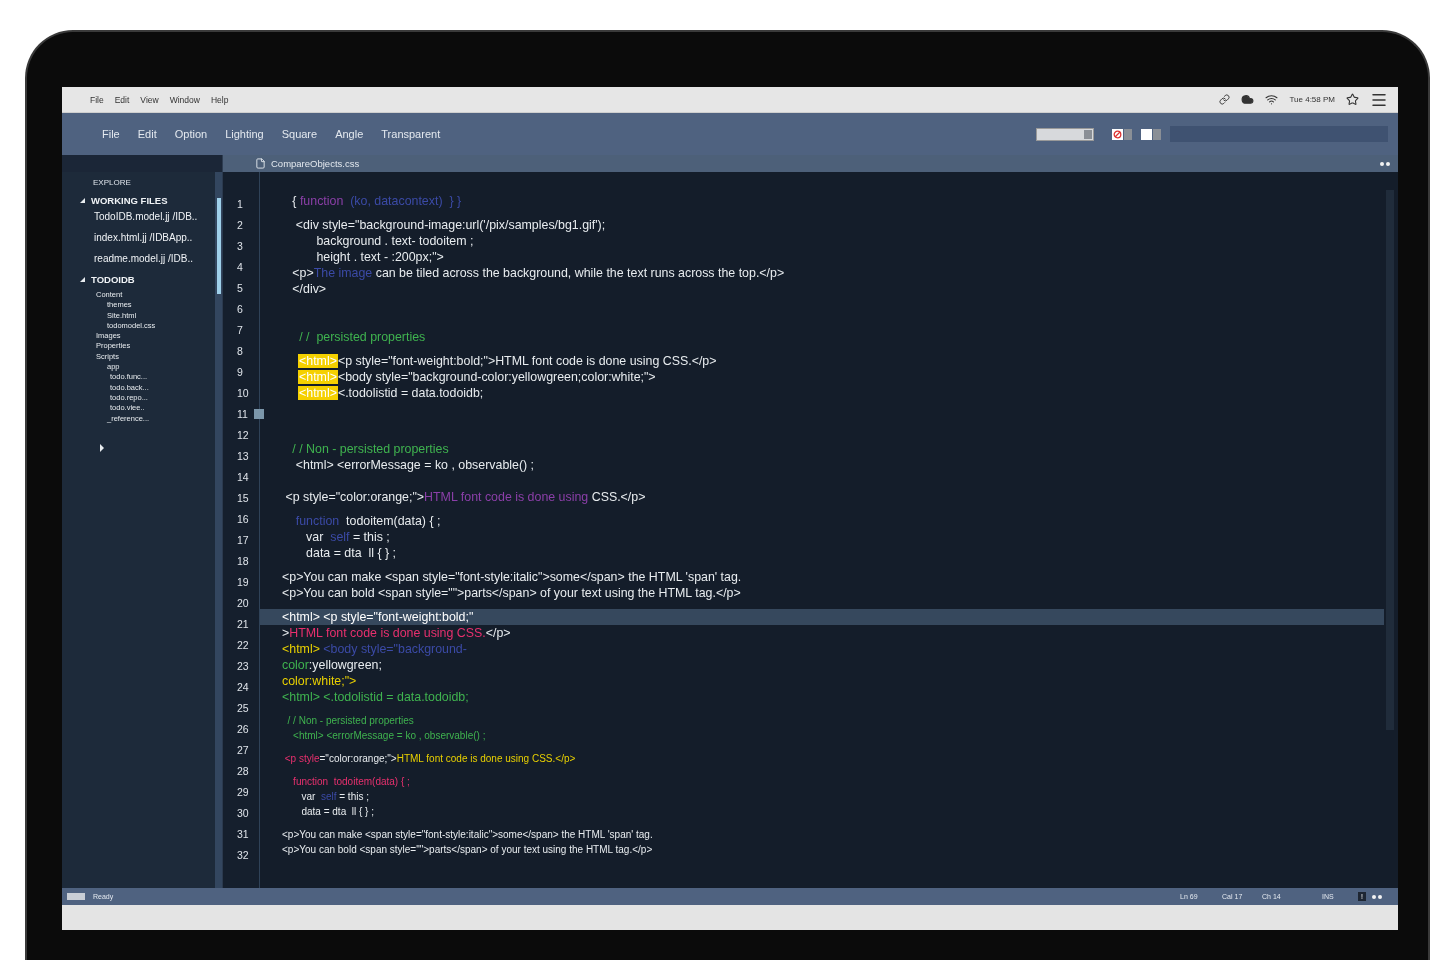 This screenshot has height=960, width=1454. I want to click on menu-item: File, so click(97, 99).